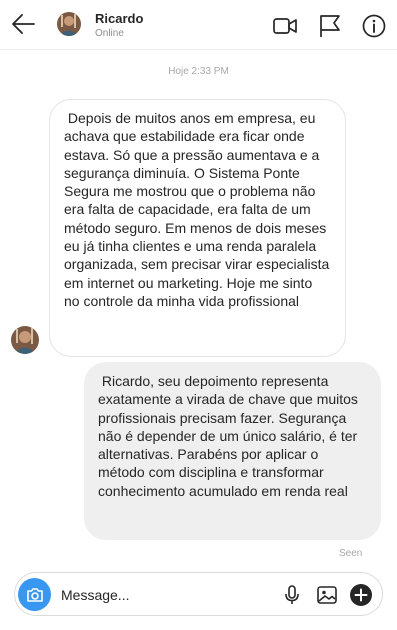 The width and height of the screenshot is (397, 630). What do you see at coordinates (119, 18) in the screenshot?
I see `contact-name: Ricardo` at bounding box center [119, 18].